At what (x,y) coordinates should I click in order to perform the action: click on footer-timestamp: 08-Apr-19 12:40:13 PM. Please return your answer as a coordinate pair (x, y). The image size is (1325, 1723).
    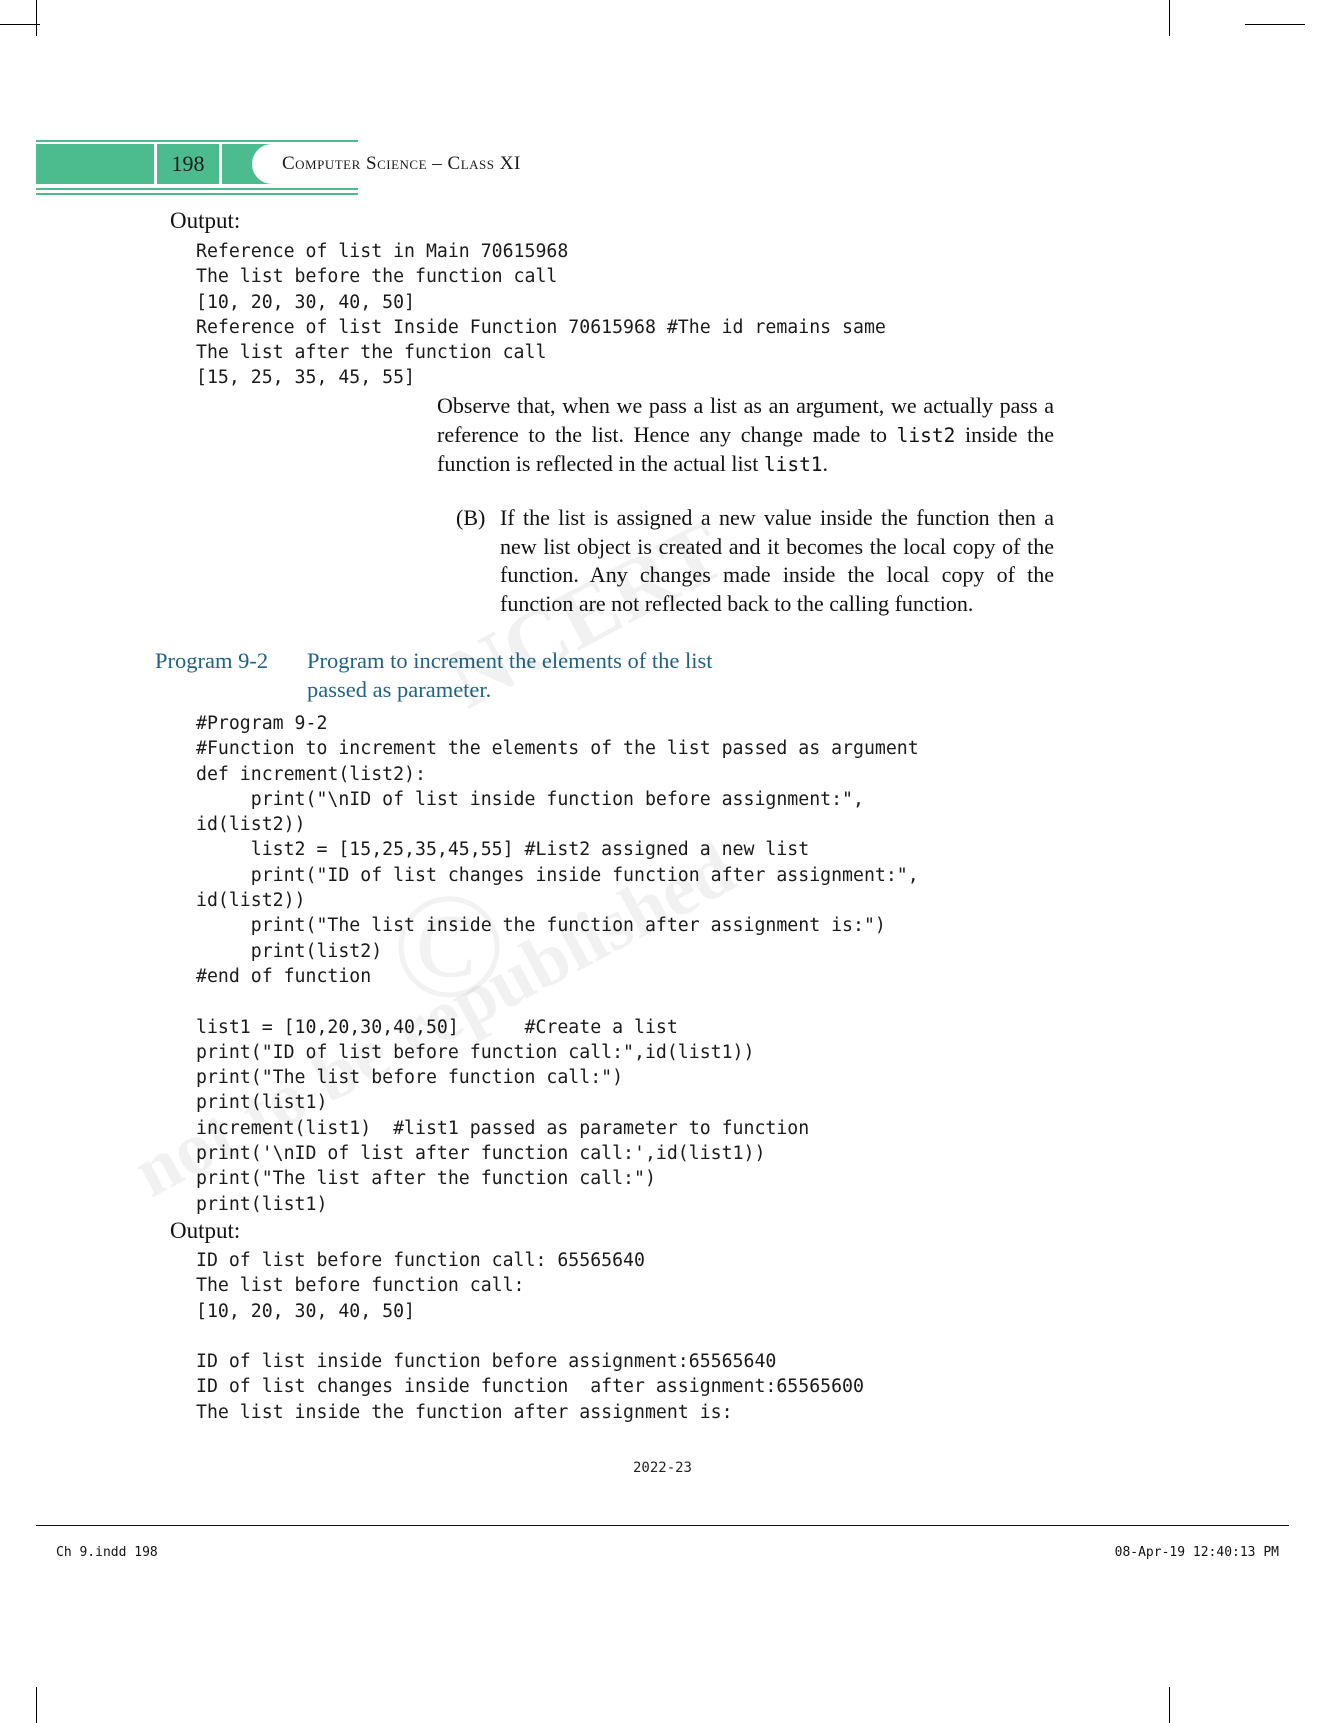
    Looking at the image, I should click on (1196, 1552).